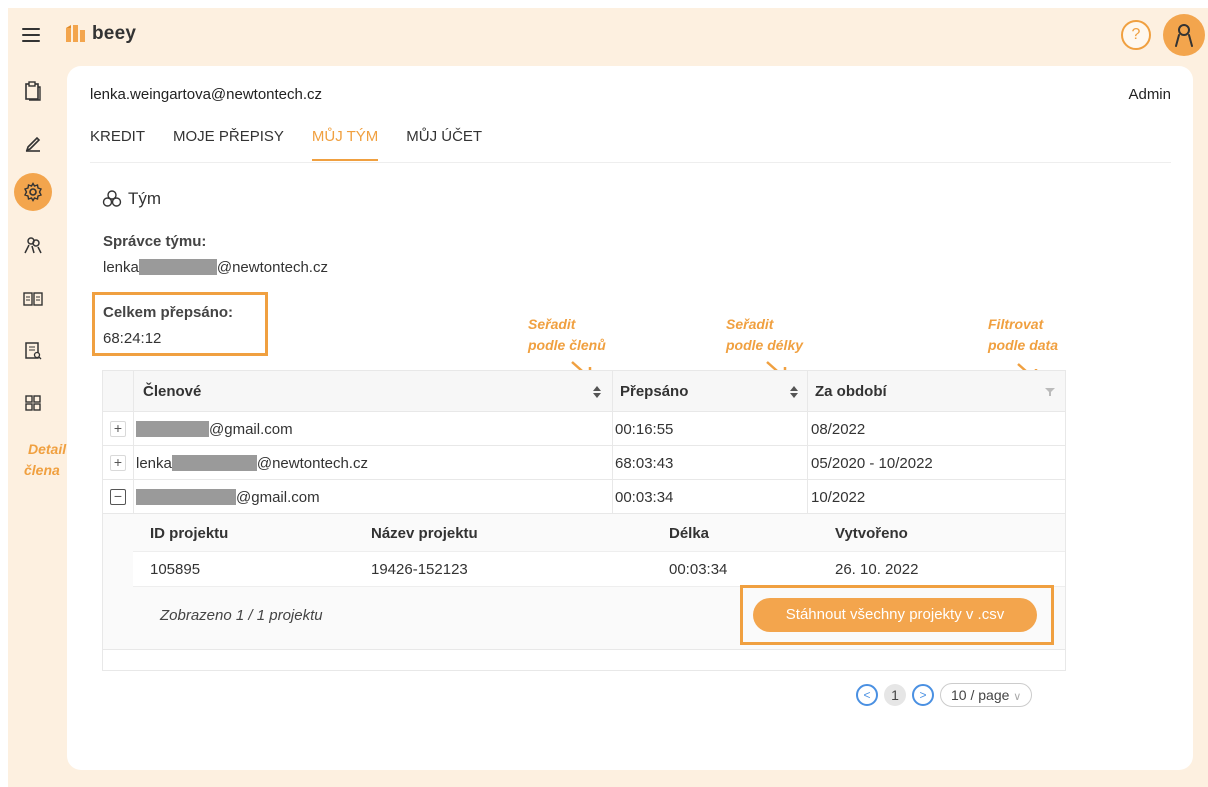 The height and width of the screenshot is (787, 1208). What do you see at coordinates (895, 615) in the screenshot?
I see `download-csv-button: Stáhnout všechny projekty v .csv` at bounding box center [895, 615].